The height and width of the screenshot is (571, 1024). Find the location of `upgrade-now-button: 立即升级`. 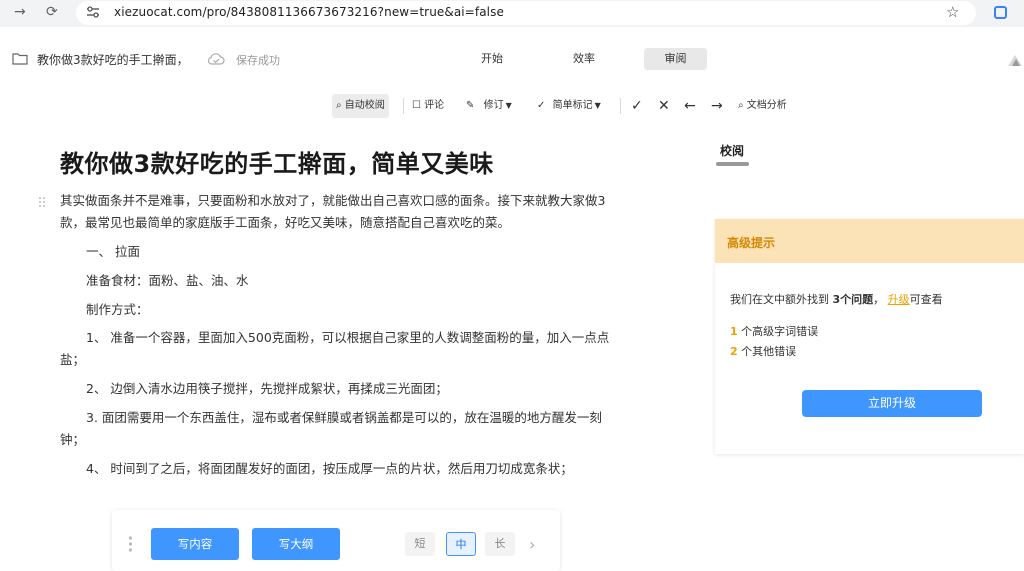

upgrade-now-button: 立即升级 is located at coordinates (892, 403).